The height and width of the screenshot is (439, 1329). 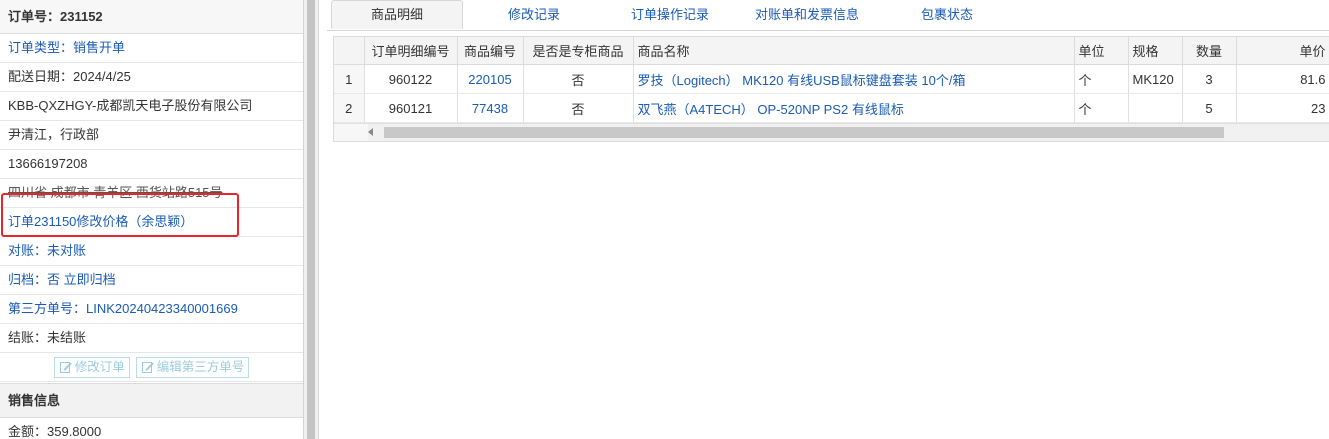 I want to click on row-number: 1, so click(x=349, y=79).